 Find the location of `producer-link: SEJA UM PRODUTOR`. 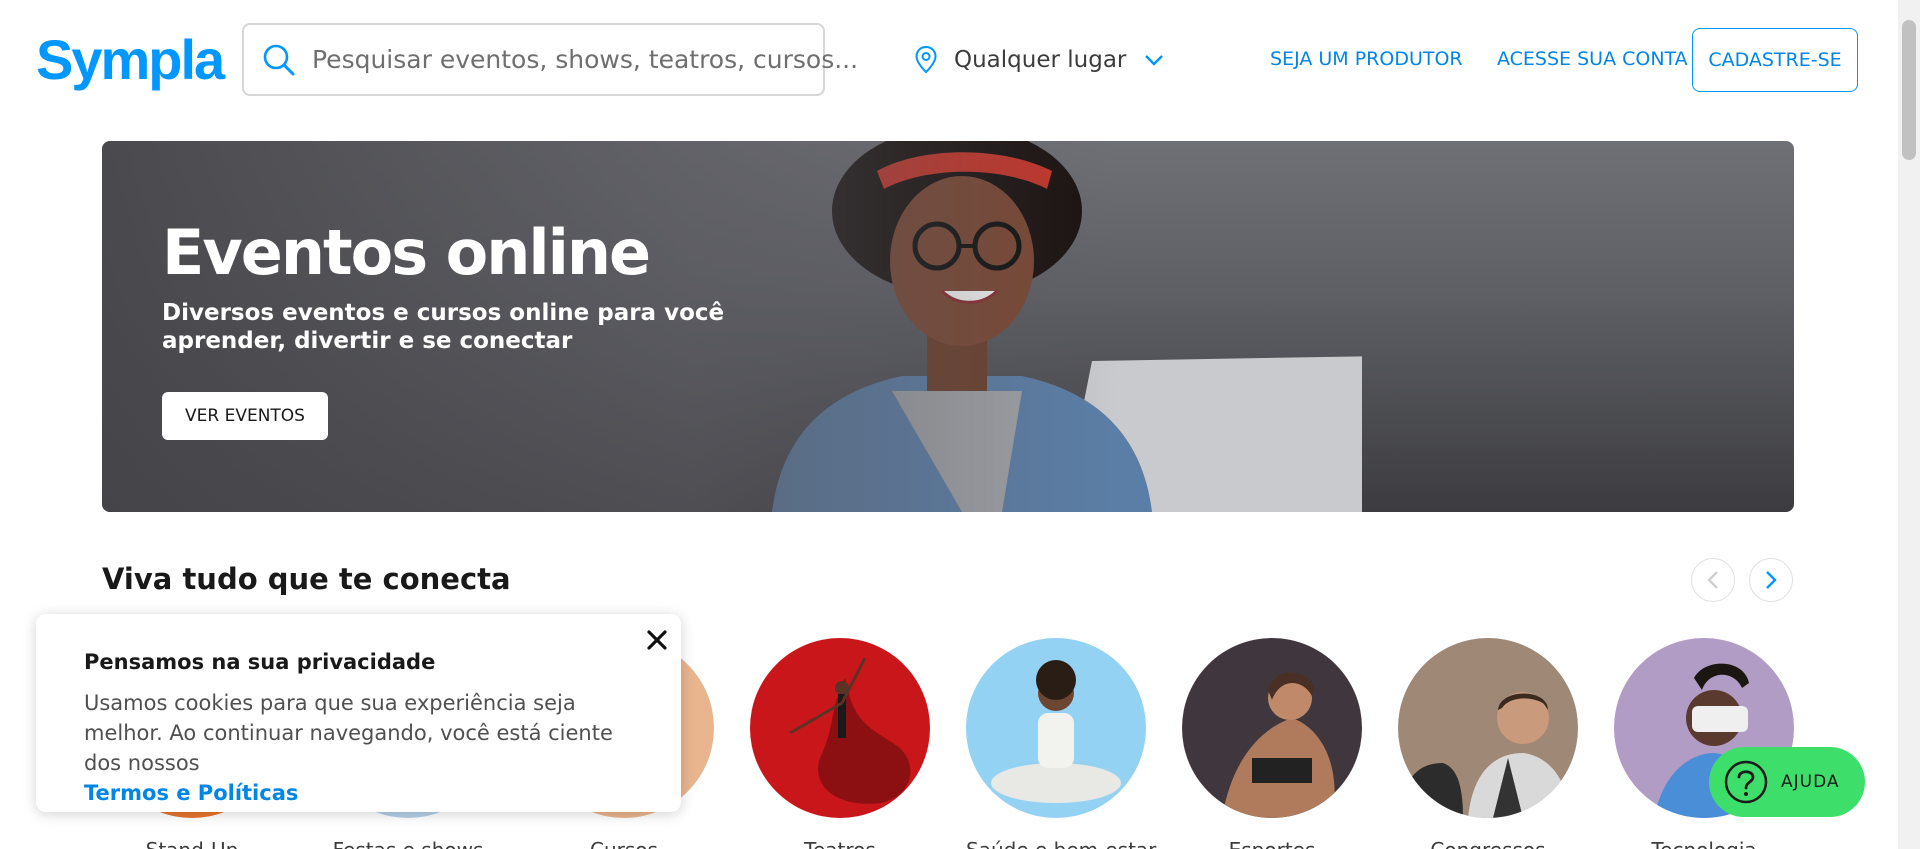

producer-link: SEJA UM PRODUTOR is located at coordinates (1366, 59).